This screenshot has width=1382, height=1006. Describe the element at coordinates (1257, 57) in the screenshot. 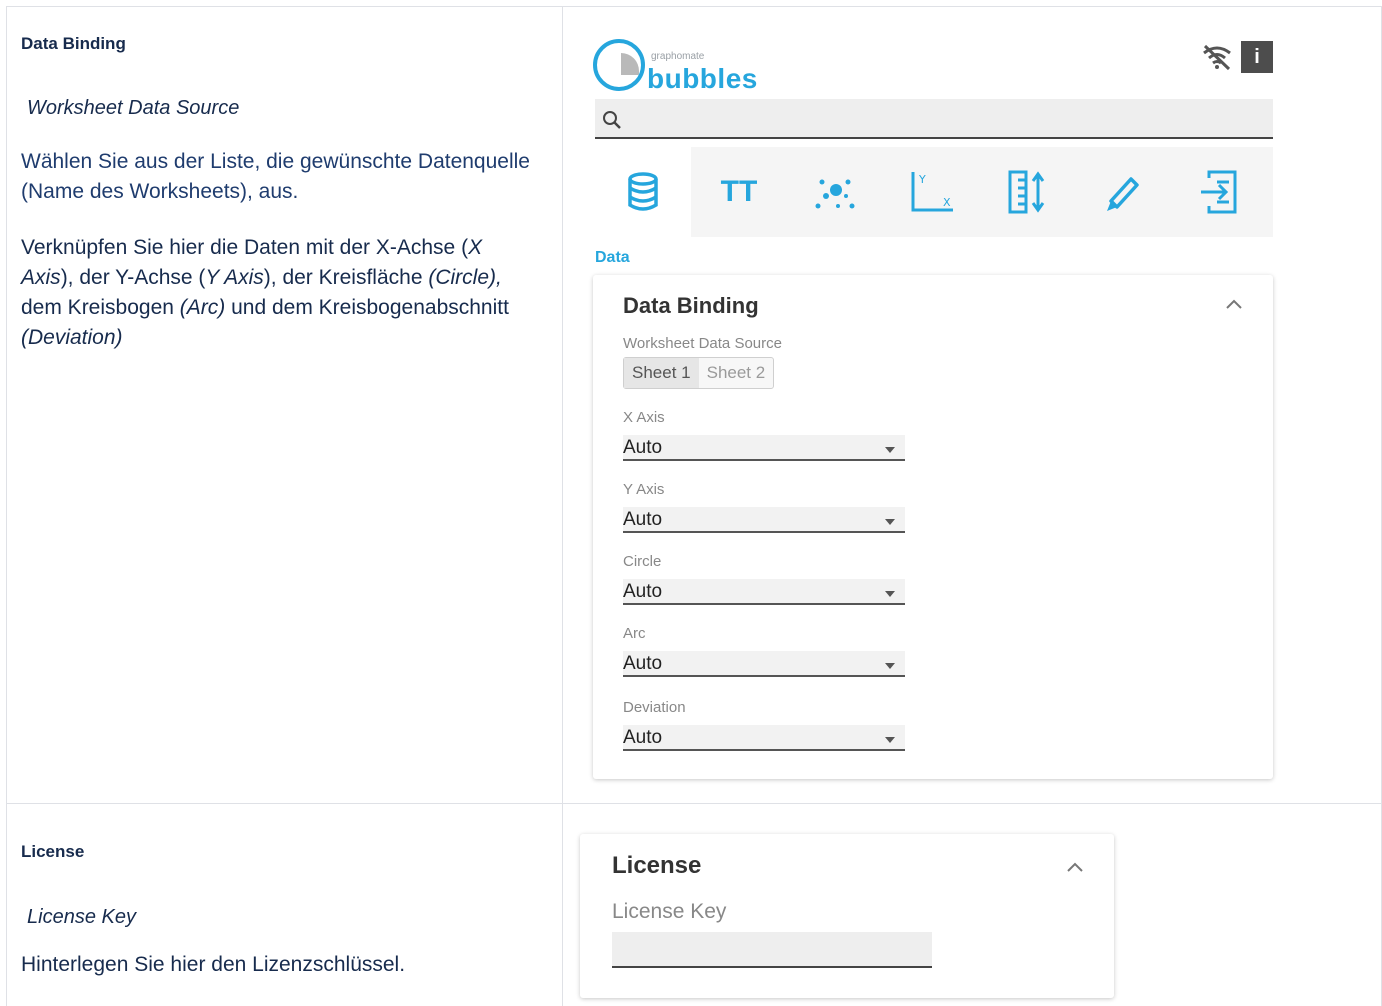

I see `info-icon: i` at that location.